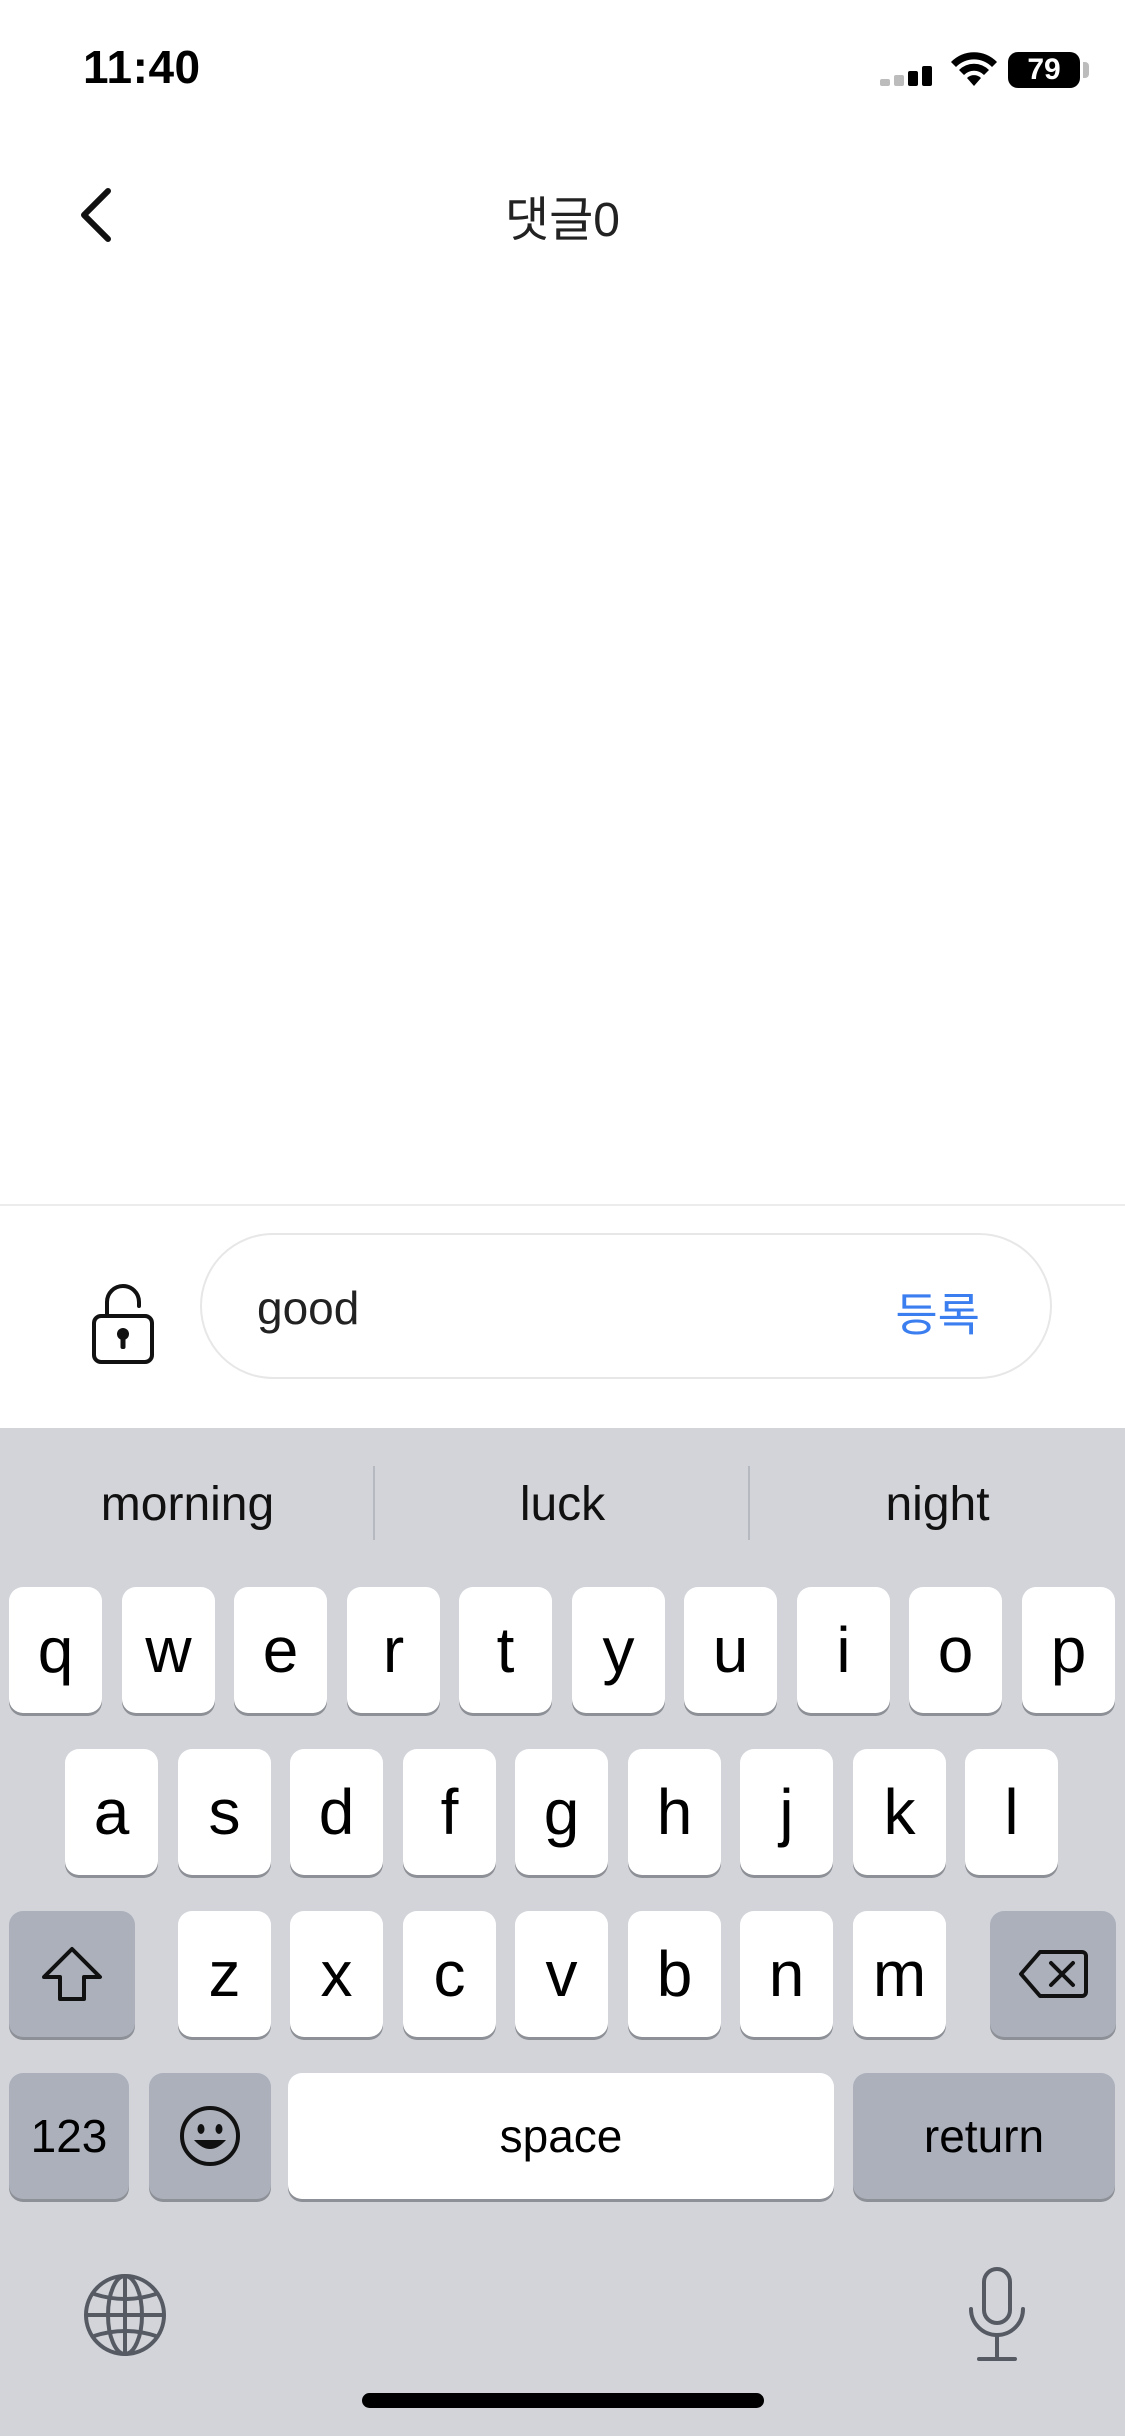 This screenshot has height=2436, width=1125. Describe the element at coordinates (786, 1974) in the screenshot. I see `key-n: n` at that location.